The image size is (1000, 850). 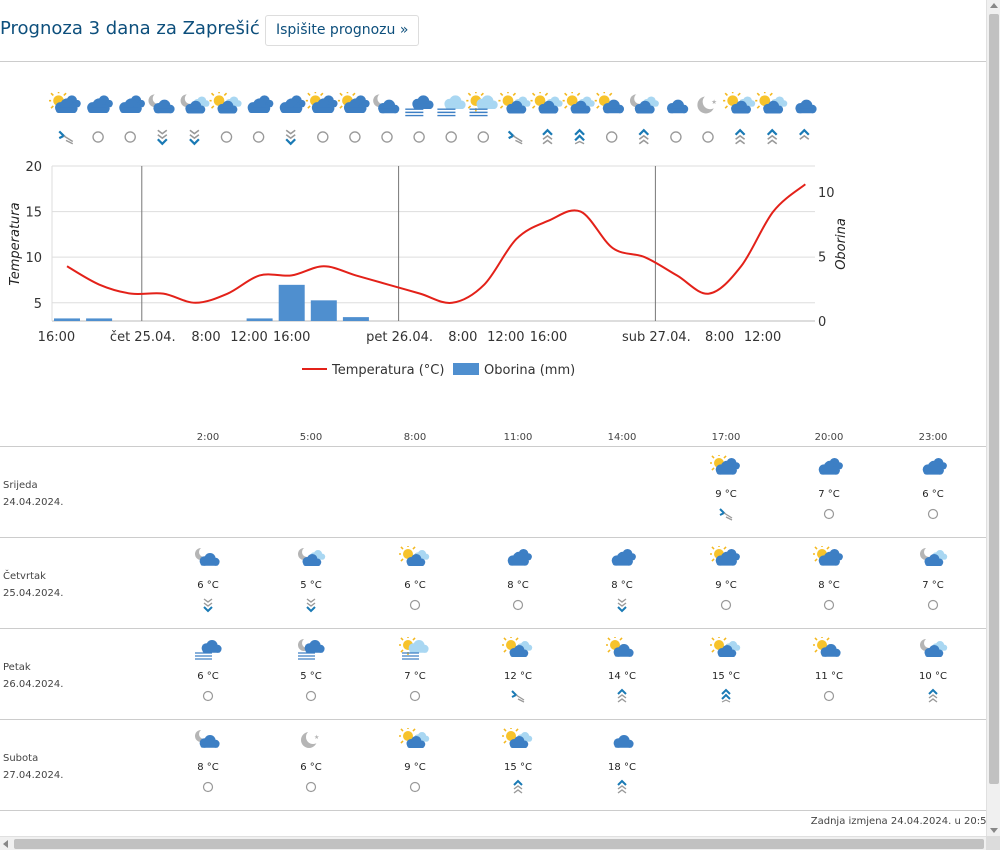 I want to click on hour-label: 17:00, so click(x=726, y=437).